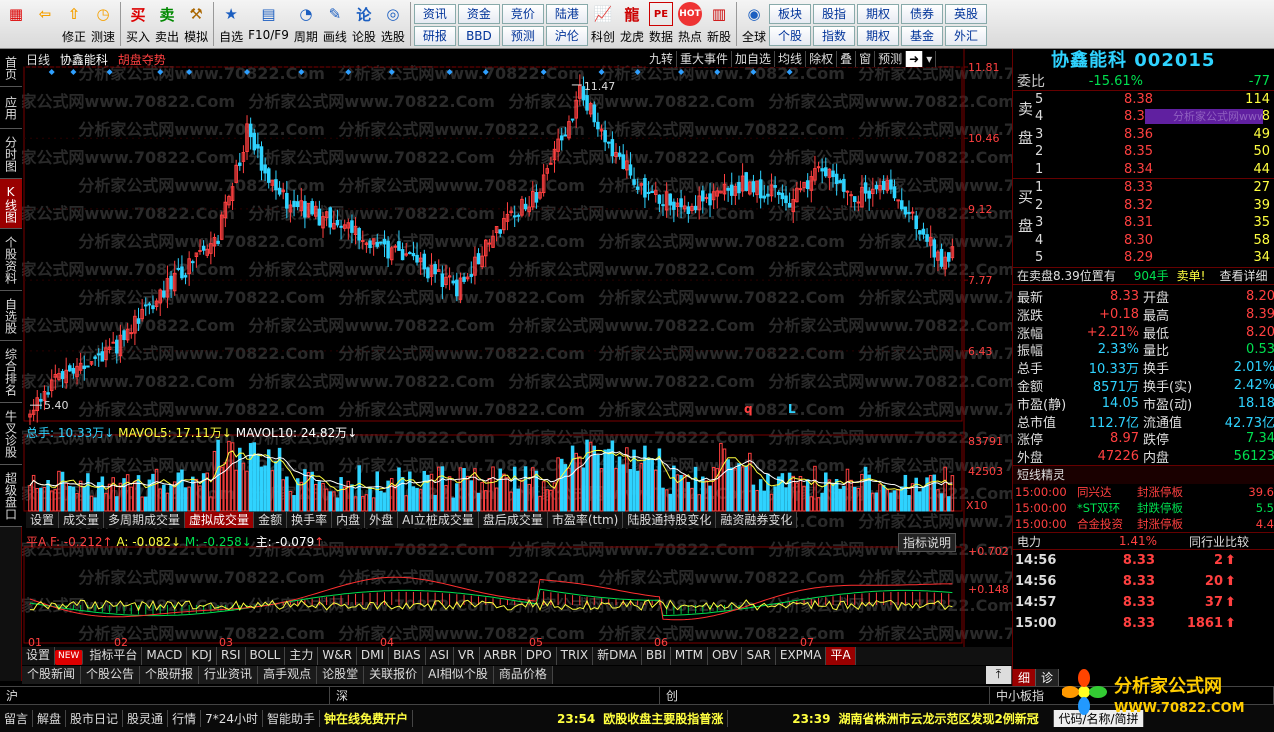 The width and height of the screenshot is (1274, 732). Describe the element at coordinates (231, 24) in the screenshot. I see `toolbar-button-7: ★ 自选` at that location.